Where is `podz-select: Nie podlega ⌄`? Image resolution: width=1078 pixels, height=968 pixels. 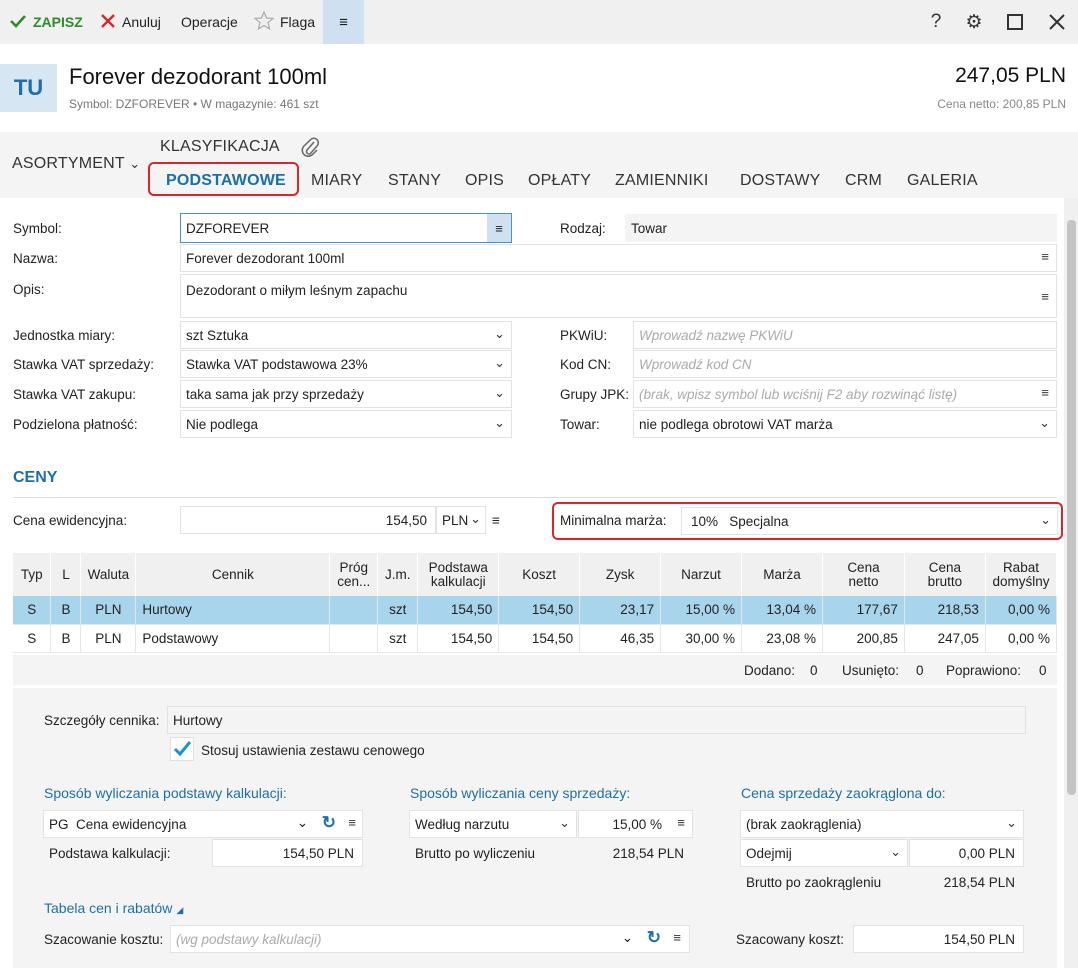 podz-select: Nie podlega ⌄ is located at coordinates (346, 424).